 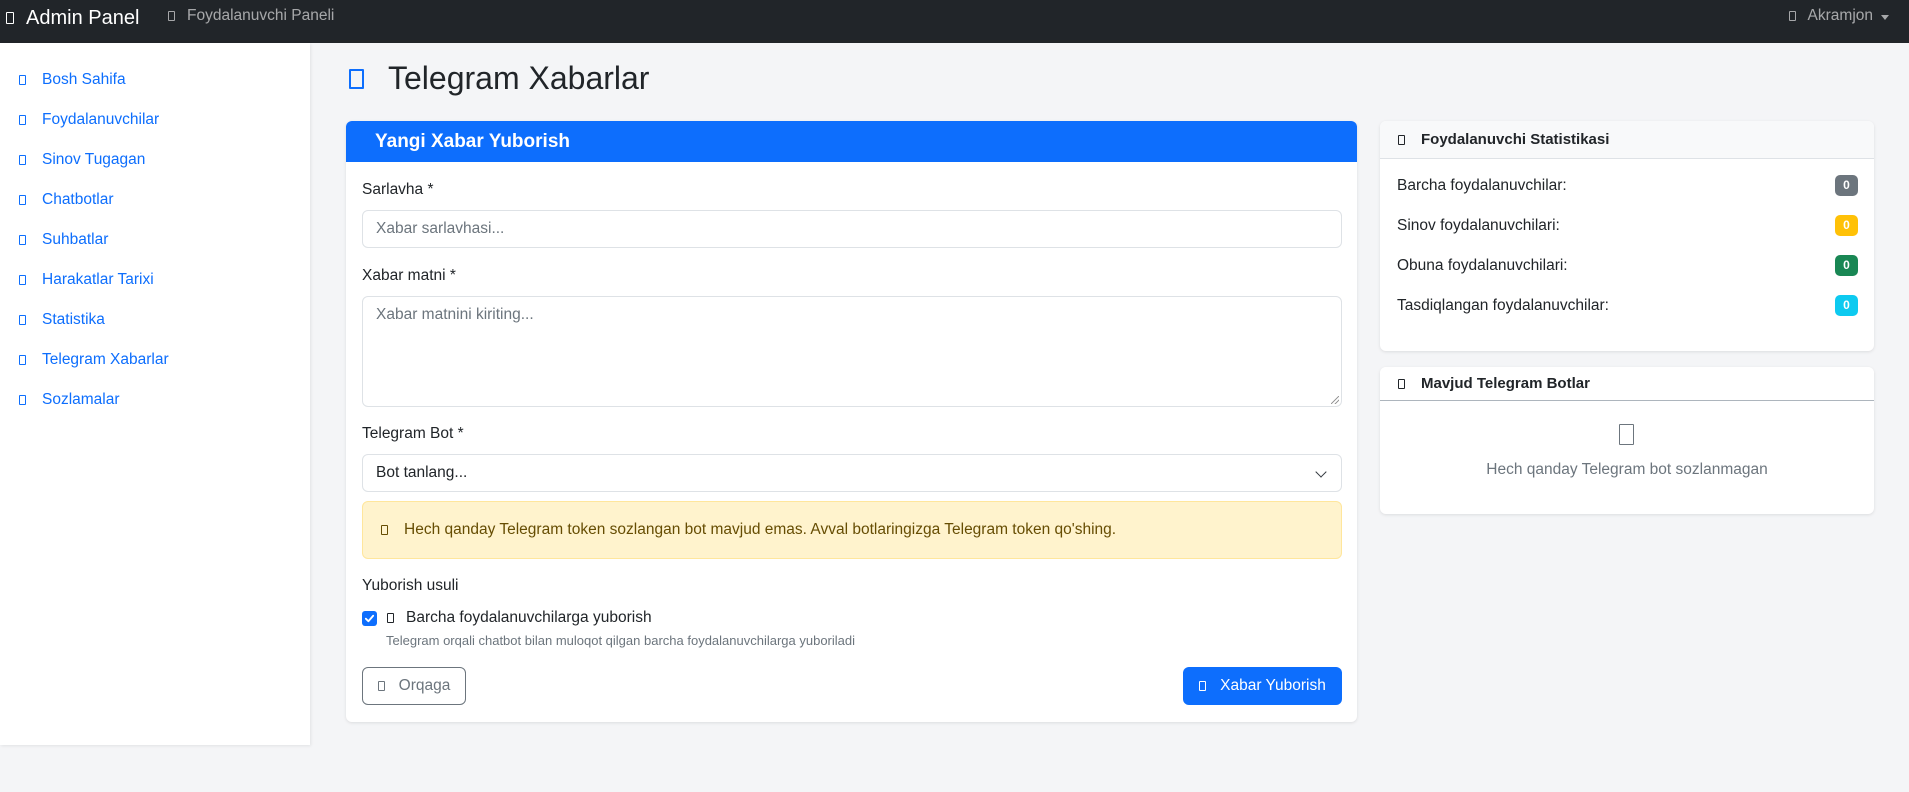 What do you see at coordinates (171, 16) in the screenshot?
I see `user-panel-icon` at bounding box center [171, 16].